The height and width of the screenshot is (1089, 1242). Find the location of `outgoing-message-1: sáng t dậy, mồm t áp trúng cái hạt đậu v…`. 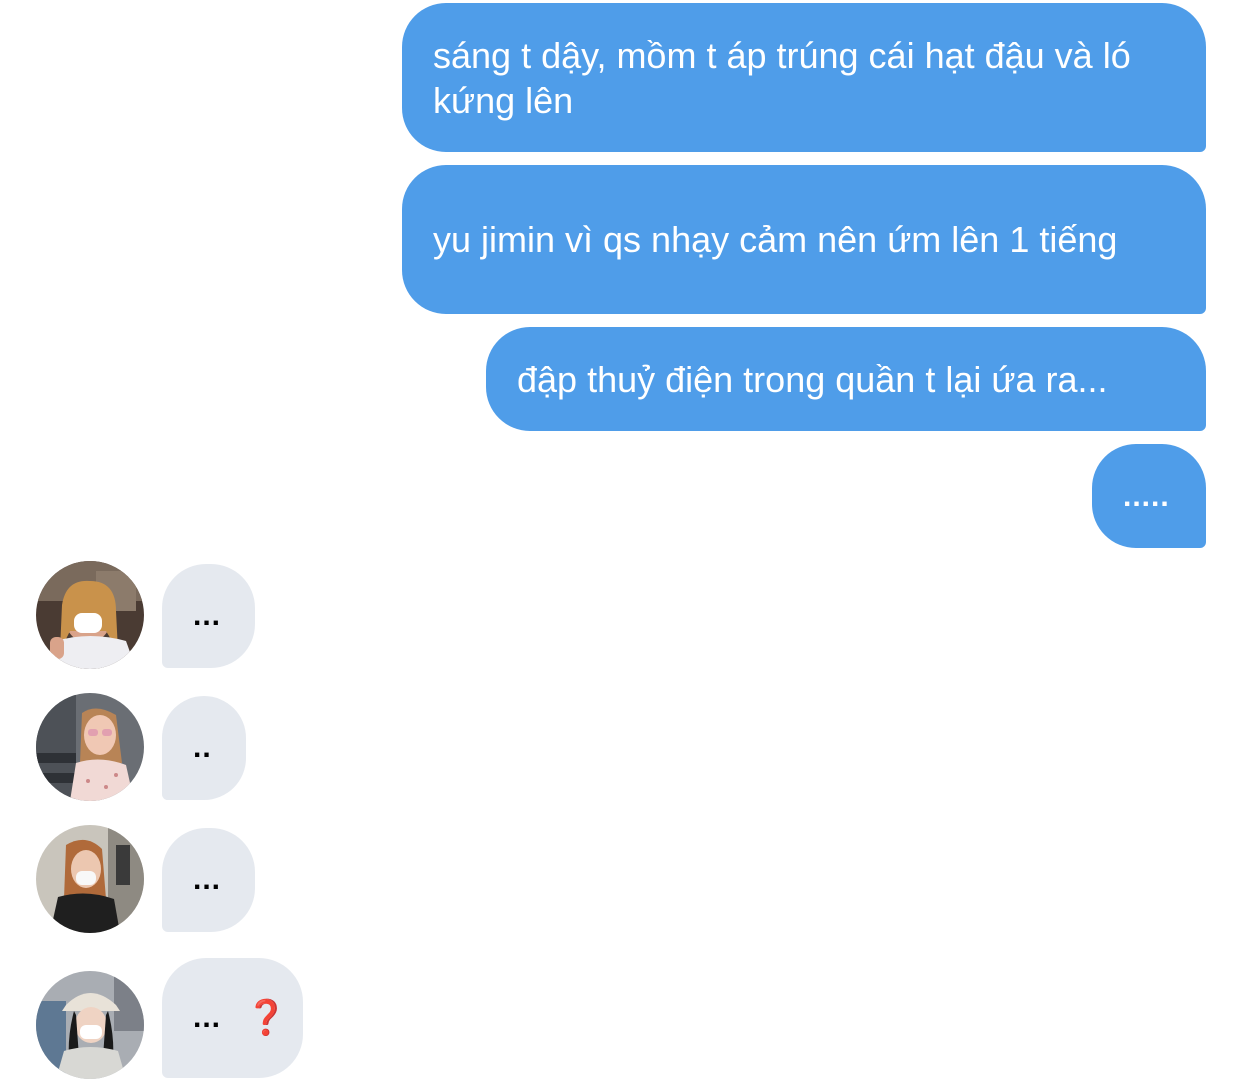

outgoing-message-1: sáng t dậy, mồm t áp trúng cái hạt đậu v… is located at coordinates (804, 77).